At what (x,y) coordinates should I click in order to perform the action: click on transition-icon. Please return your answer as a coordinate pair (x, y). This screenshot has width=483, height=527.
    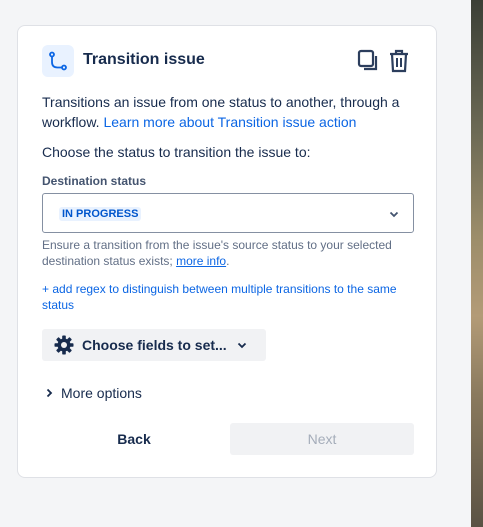
    Looking at the image, I should click on (58, 61).